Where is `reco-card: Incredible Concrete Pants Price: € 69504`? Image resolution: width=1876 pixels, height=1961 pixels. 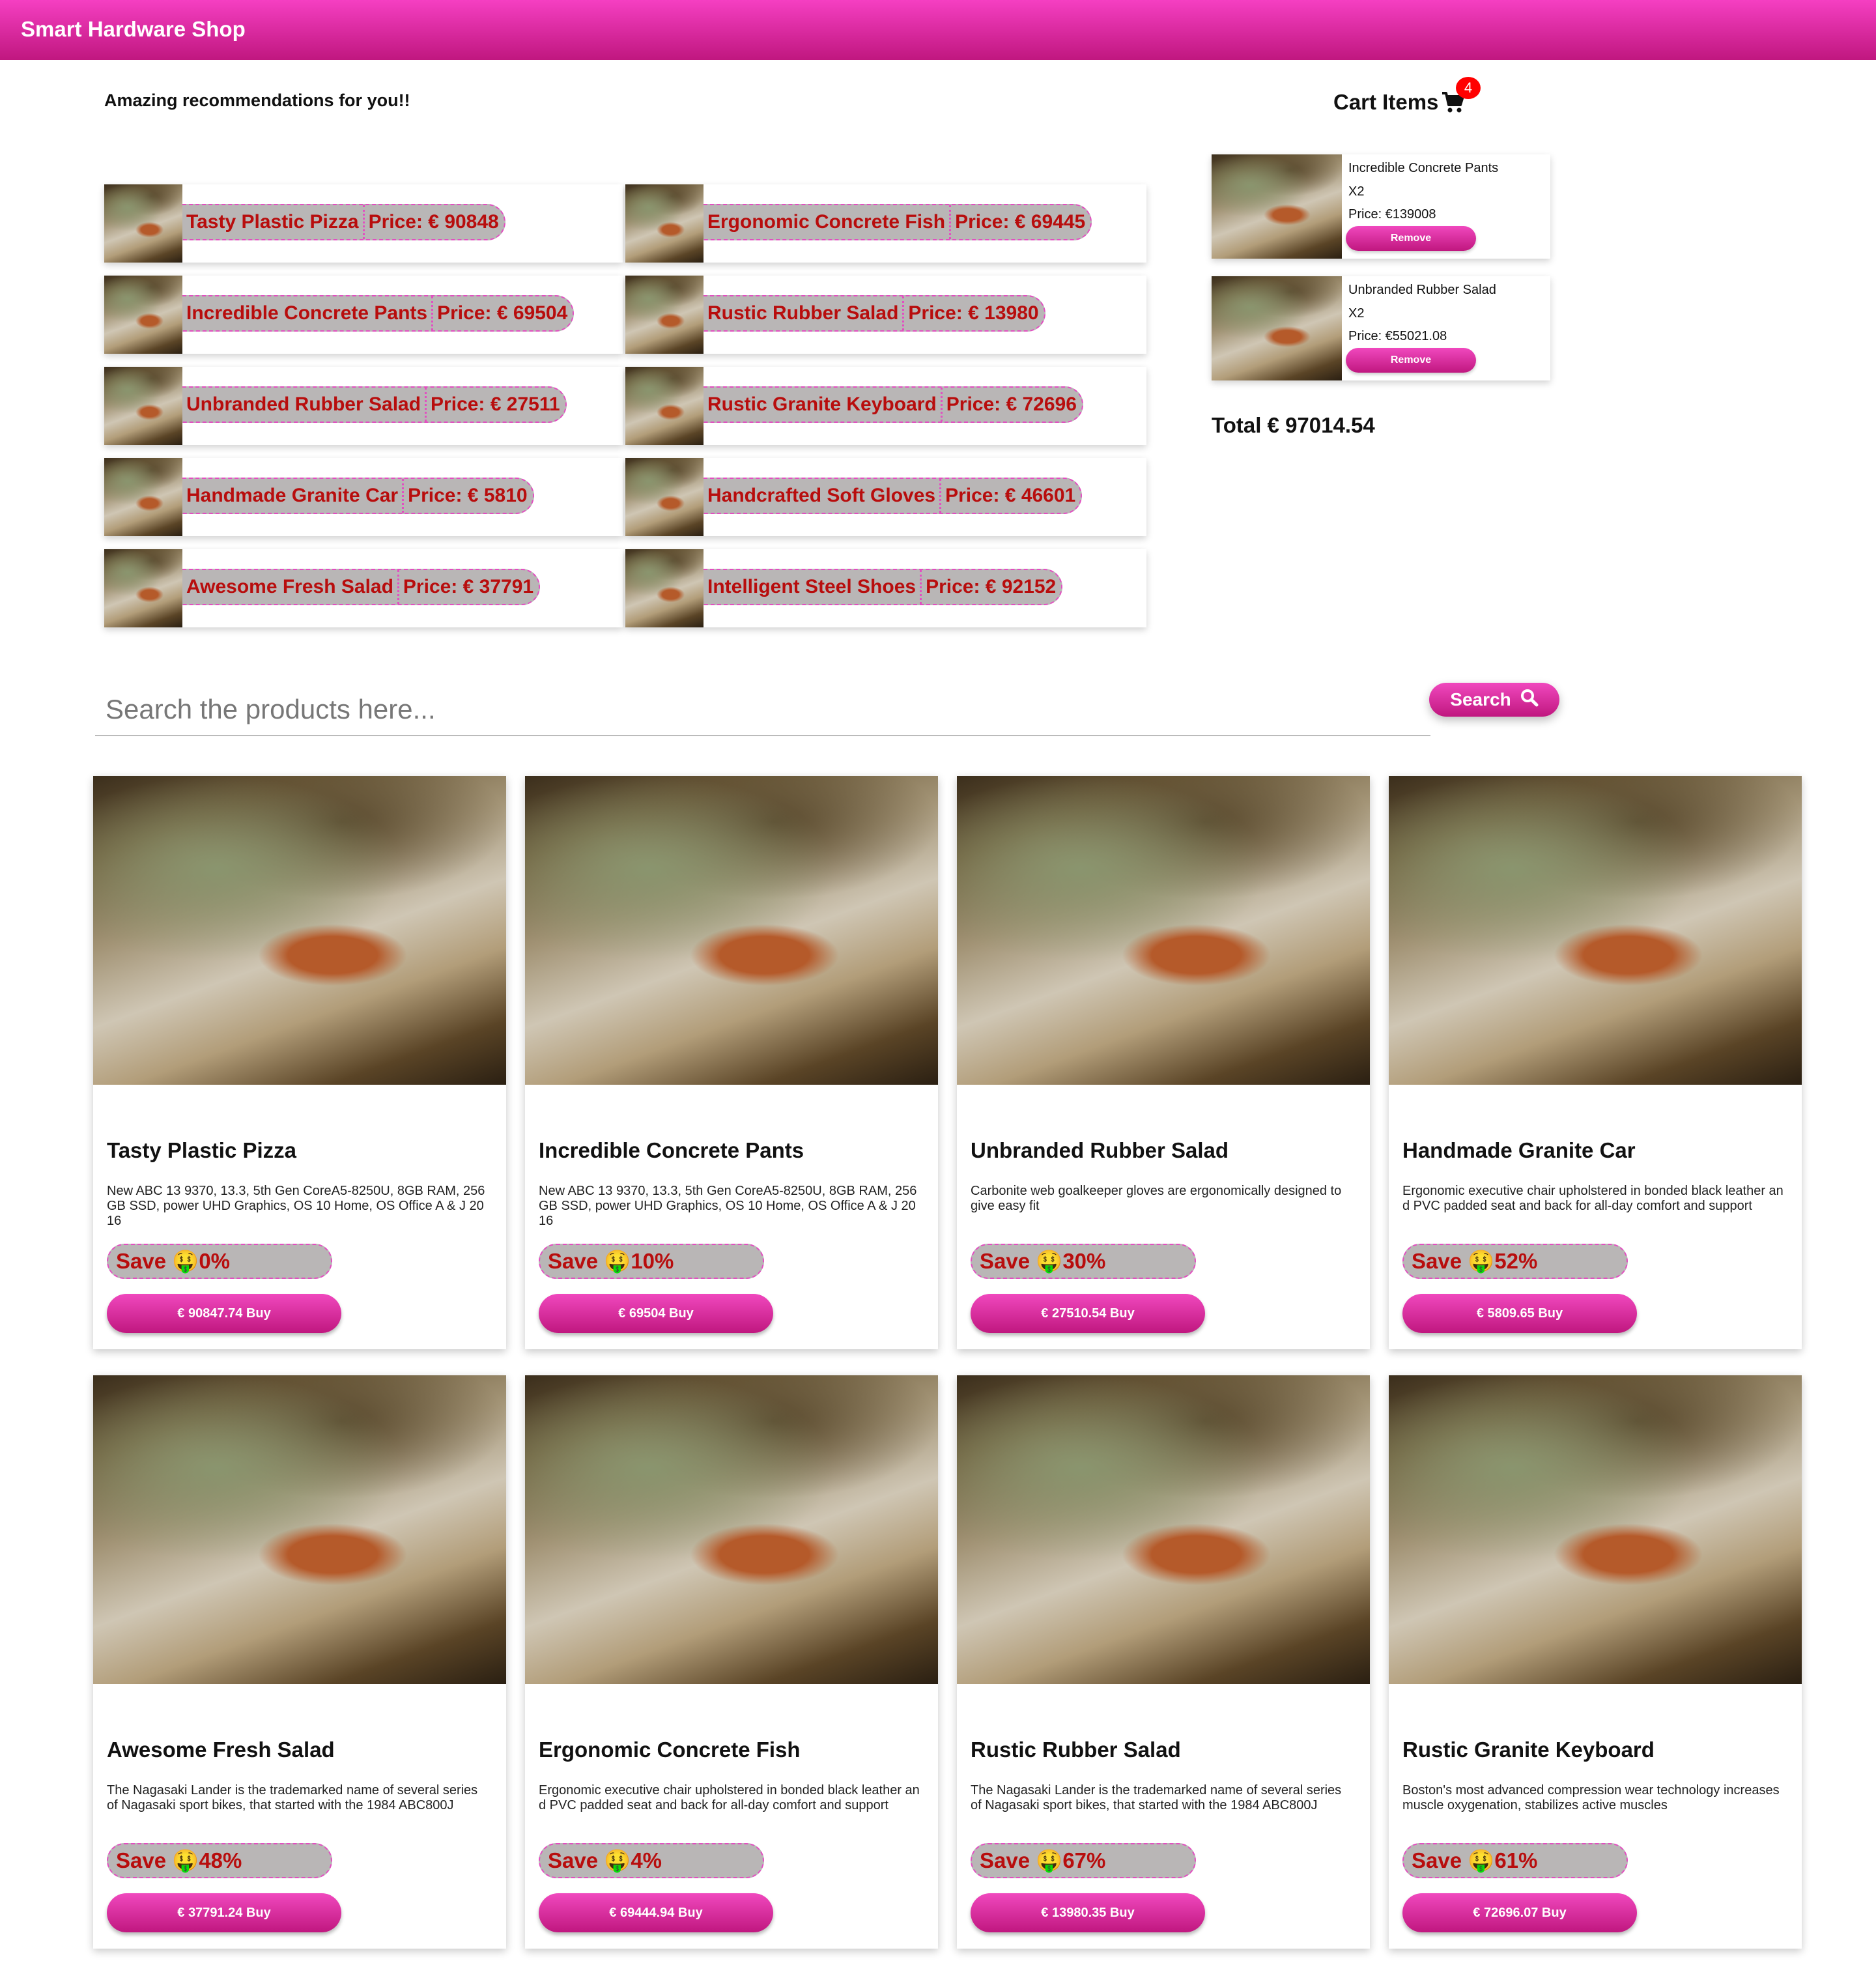
reco-card: Incredible Concrete Pants Price: € 69504 is located at coordinates (363, 315).